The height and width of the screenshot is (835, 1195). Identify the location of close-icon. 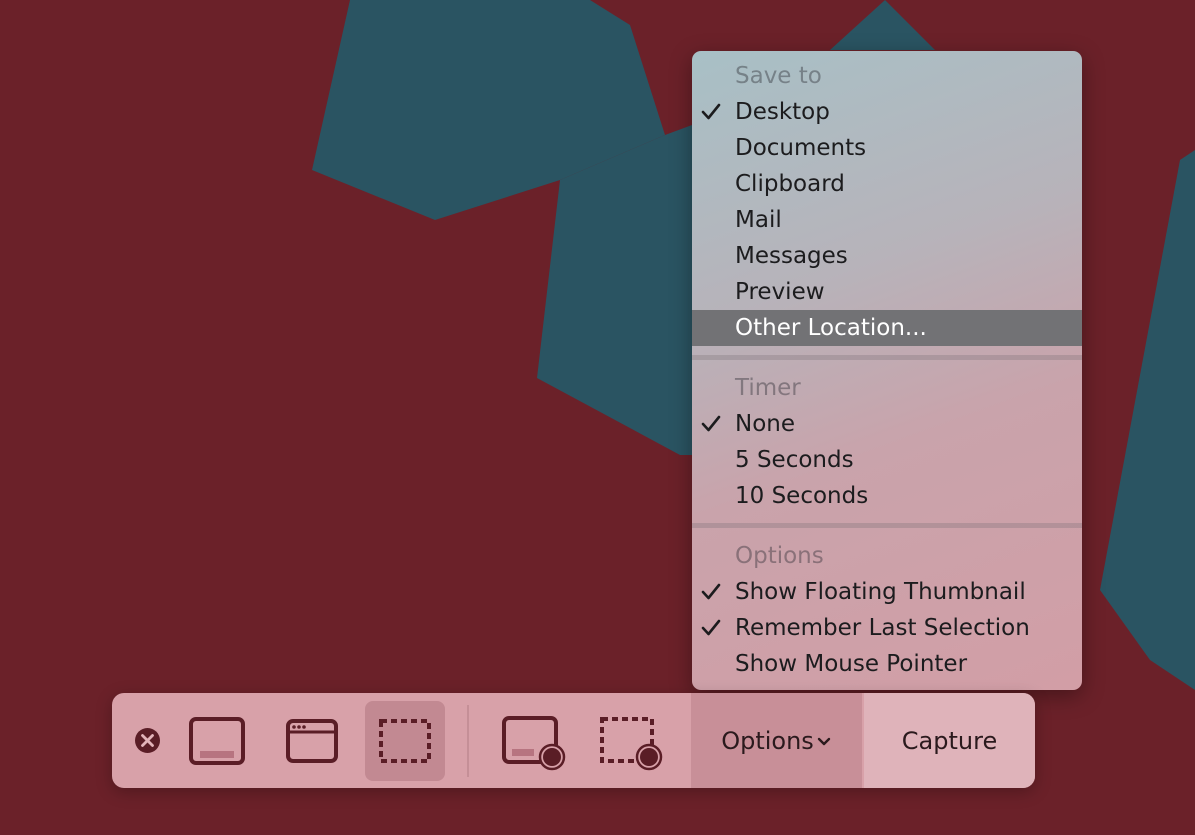
(147, 740).